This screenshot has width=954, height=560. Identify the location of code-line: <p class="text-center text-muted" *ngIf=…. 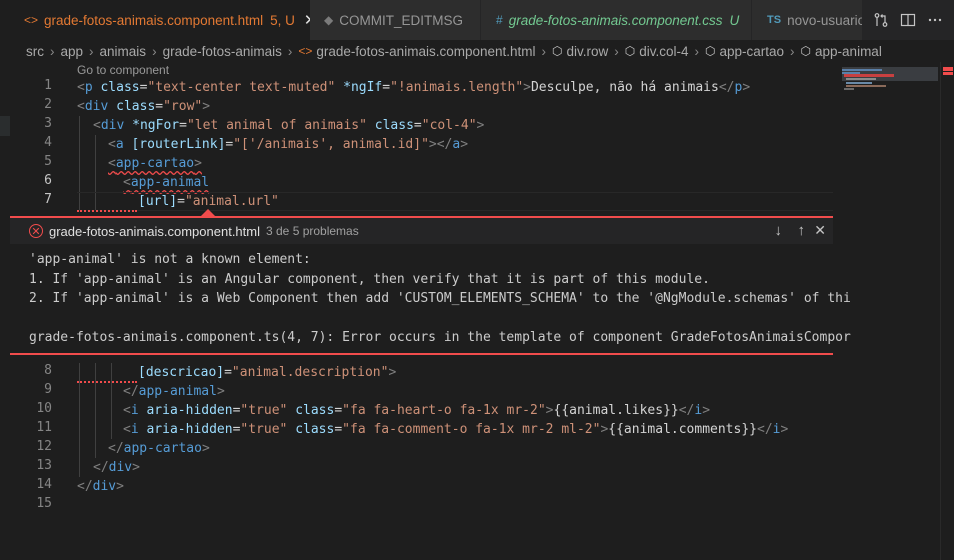
(413, 87).